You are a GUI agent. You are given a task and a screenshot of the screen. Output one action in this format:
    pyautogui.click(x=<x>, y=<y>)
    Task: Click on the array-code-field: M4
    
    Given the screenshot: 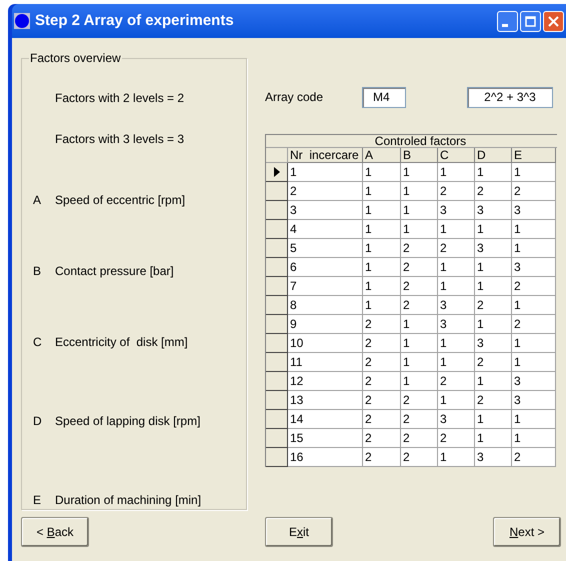 What is the action you would take?
    pyautogui.click(x=384, y=97)
    